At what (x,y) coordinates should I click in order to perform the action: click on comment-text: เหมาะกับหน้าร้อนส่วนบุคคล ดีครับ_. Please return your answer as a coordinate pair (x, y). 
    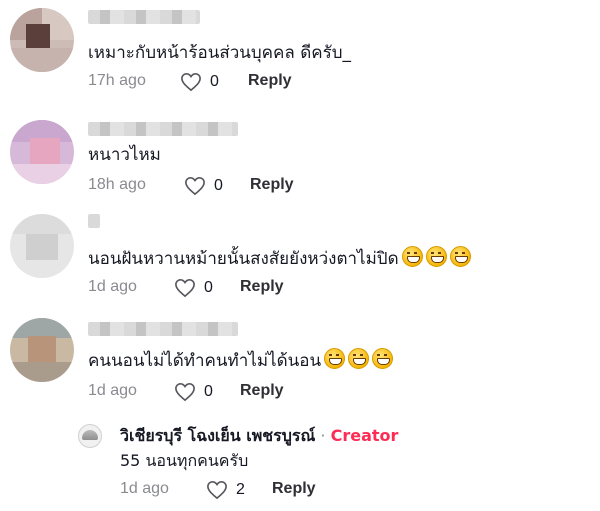
    Looking at the image, I should click on (220, 53).